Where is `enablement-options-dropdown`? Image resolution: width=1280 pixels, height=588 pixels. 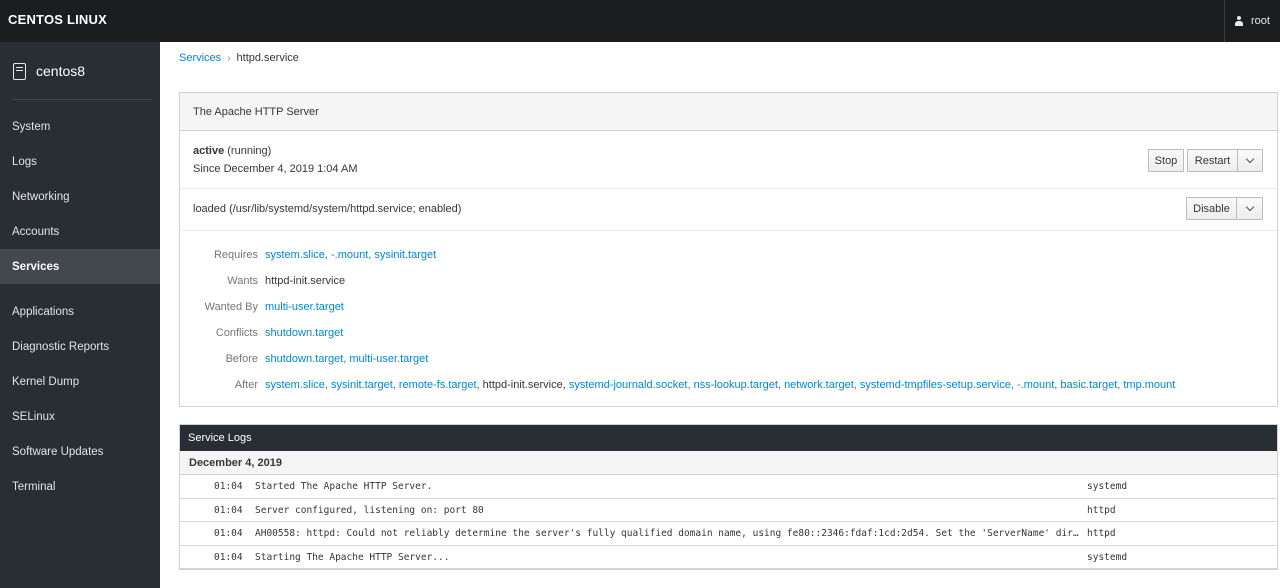
enablement-options-dropdown is located at coordinates (1249, 208).